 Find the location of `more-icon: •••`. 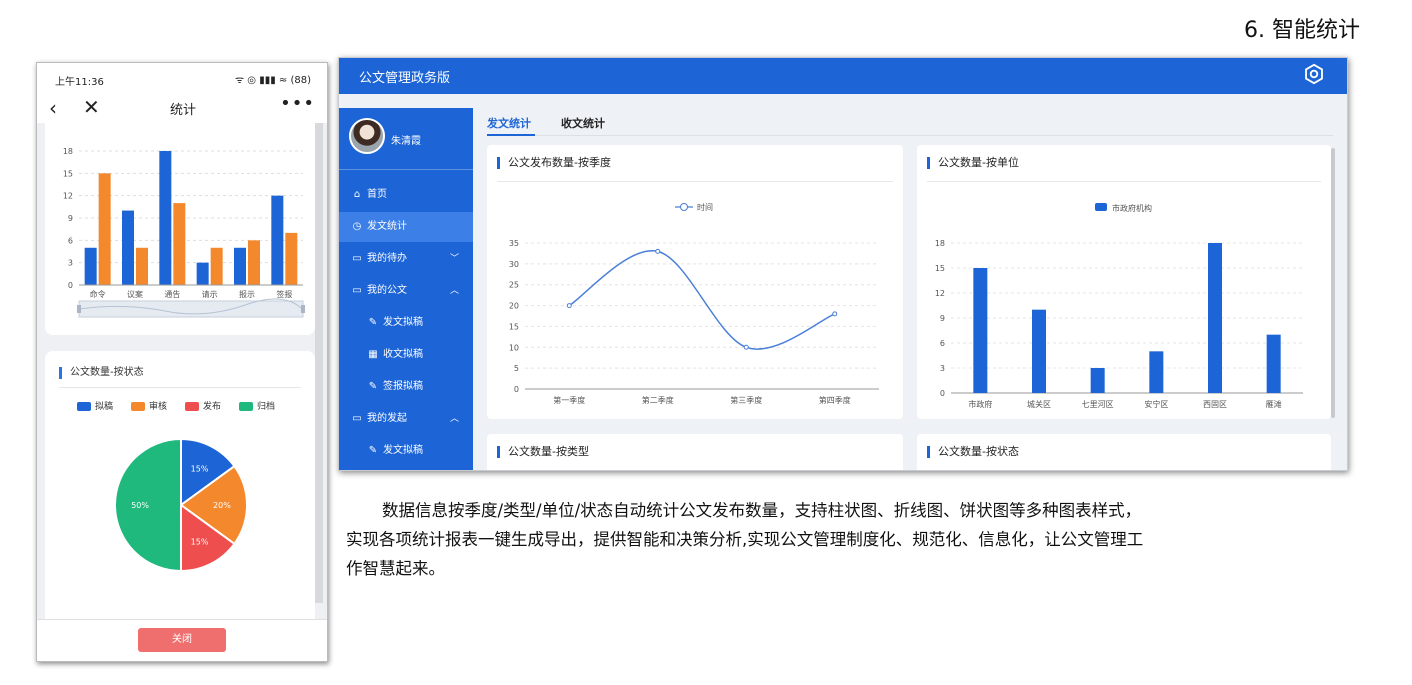

more-icon: ••• is located at coordinates (297, 103).